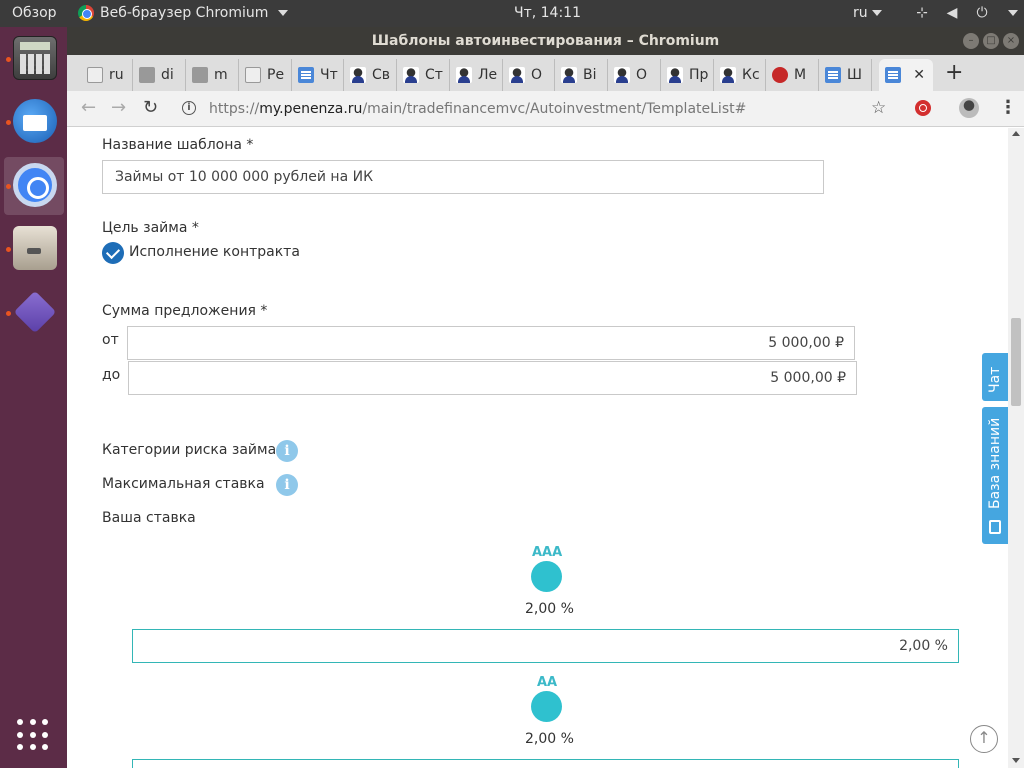 This screenshot has height=768, width=1024. What do you see at coordinates (780, 75) in the screenshot?
I see `red-icon` at bounding box center [780, 75].